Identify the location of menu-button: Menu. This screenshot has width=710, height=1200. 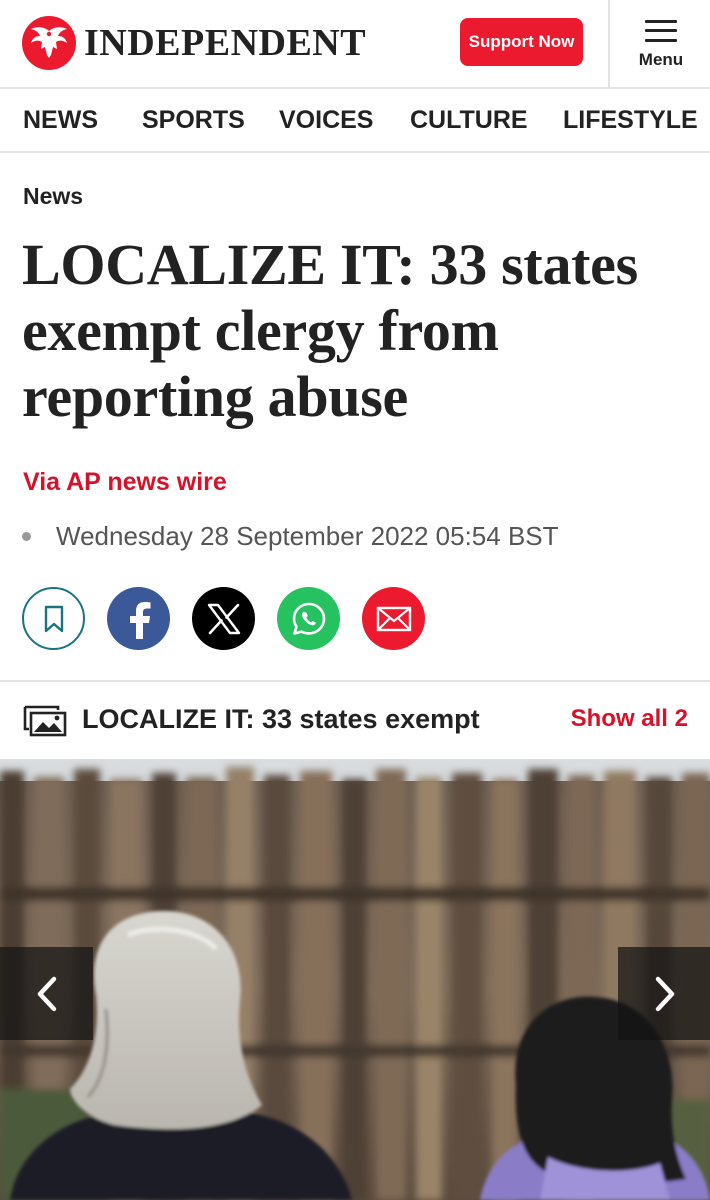
(661, 44).